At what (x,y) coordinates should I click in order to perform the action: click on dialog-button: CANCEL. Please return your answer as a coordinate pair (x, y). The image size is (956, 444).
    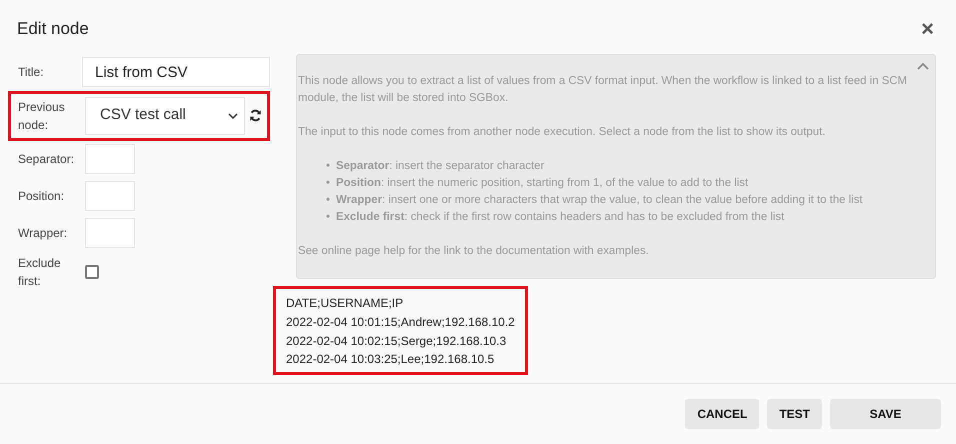
    Looking at the image, I should click on (722, 414).